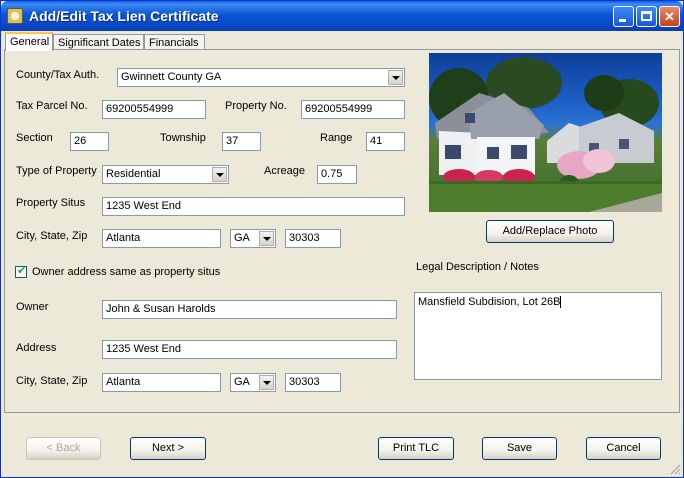 The height and width of the screenshot is (478, 684). What do you see at coordinates (256, 106) in the screenshot?
I see `property-no-label: Property No.` at bounding box center [256, 106].